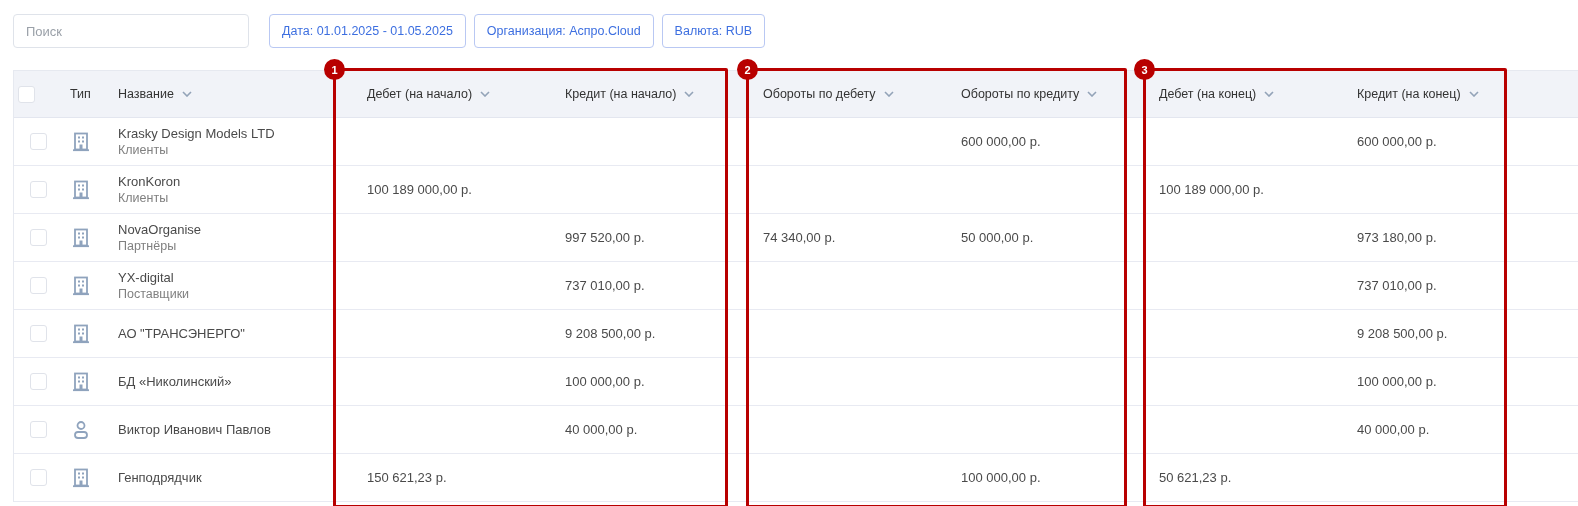 The height and width of the screenshot is (506, 1578). I want to click on amount-text: 973 180,00 р., so click(1397, 237).